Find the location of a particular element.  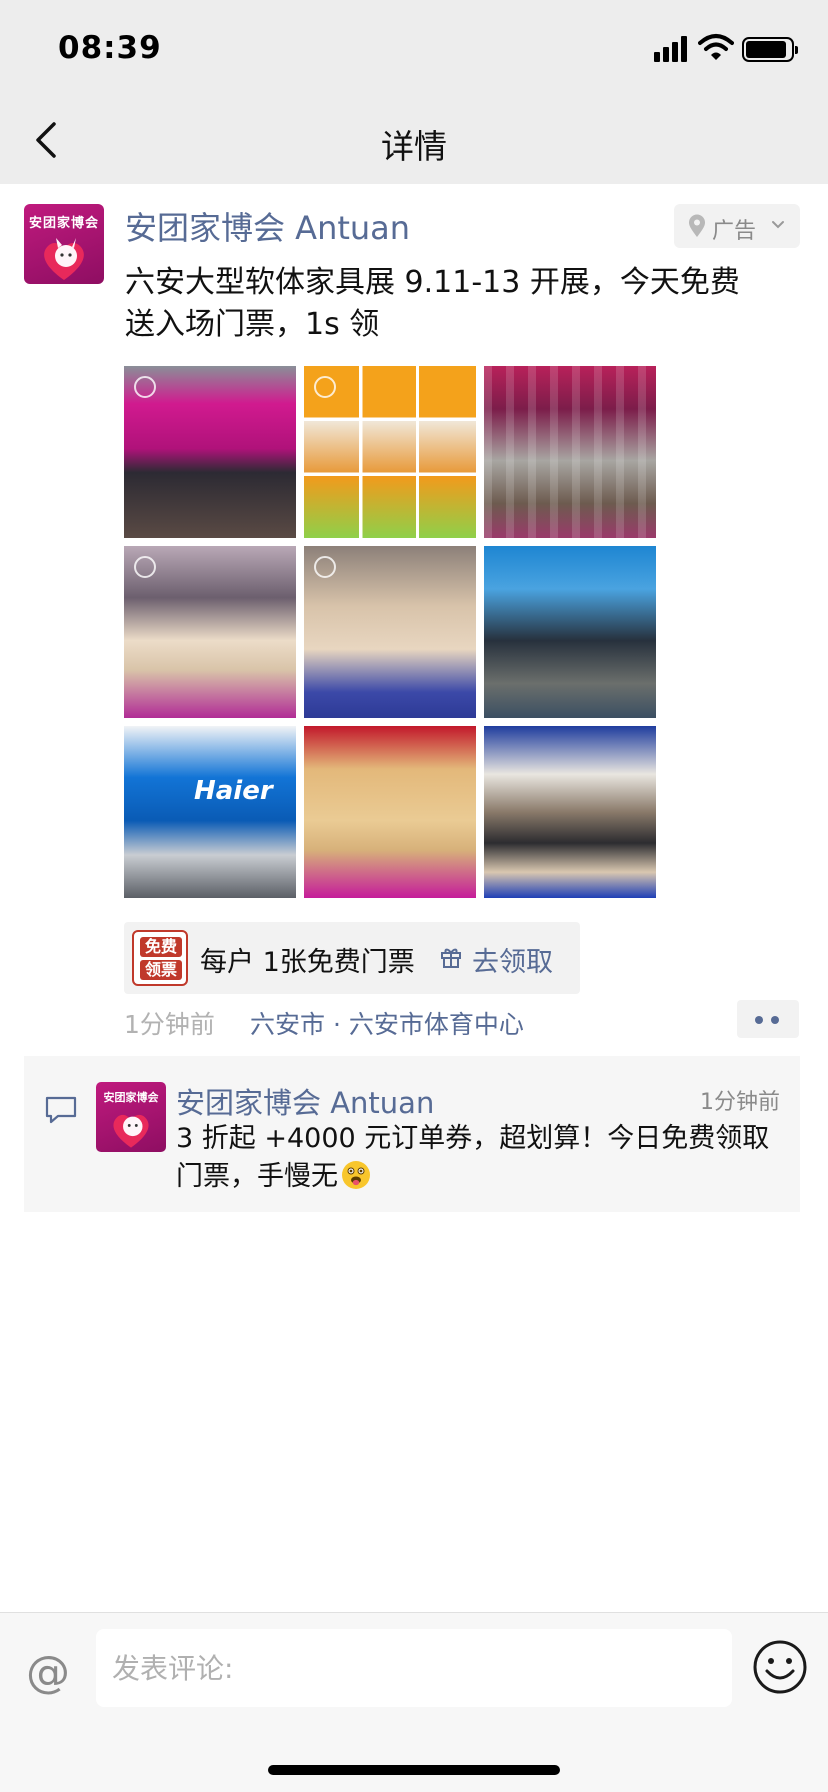

sender-name: 安团家博会 Antuan is located at coordinates (267, 226).